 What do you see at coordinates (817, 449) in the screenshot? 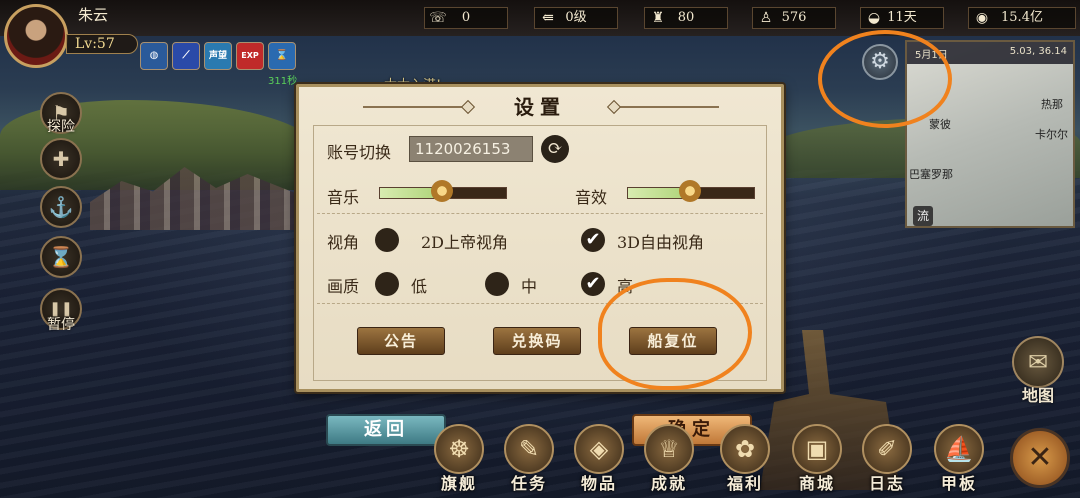
I see `chest-icon: ▣` at bounding box center [817, 449].